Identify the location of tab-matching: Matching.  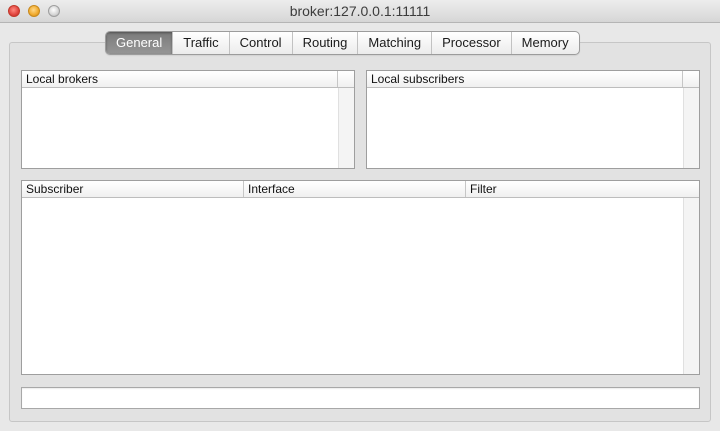
(394, 43).